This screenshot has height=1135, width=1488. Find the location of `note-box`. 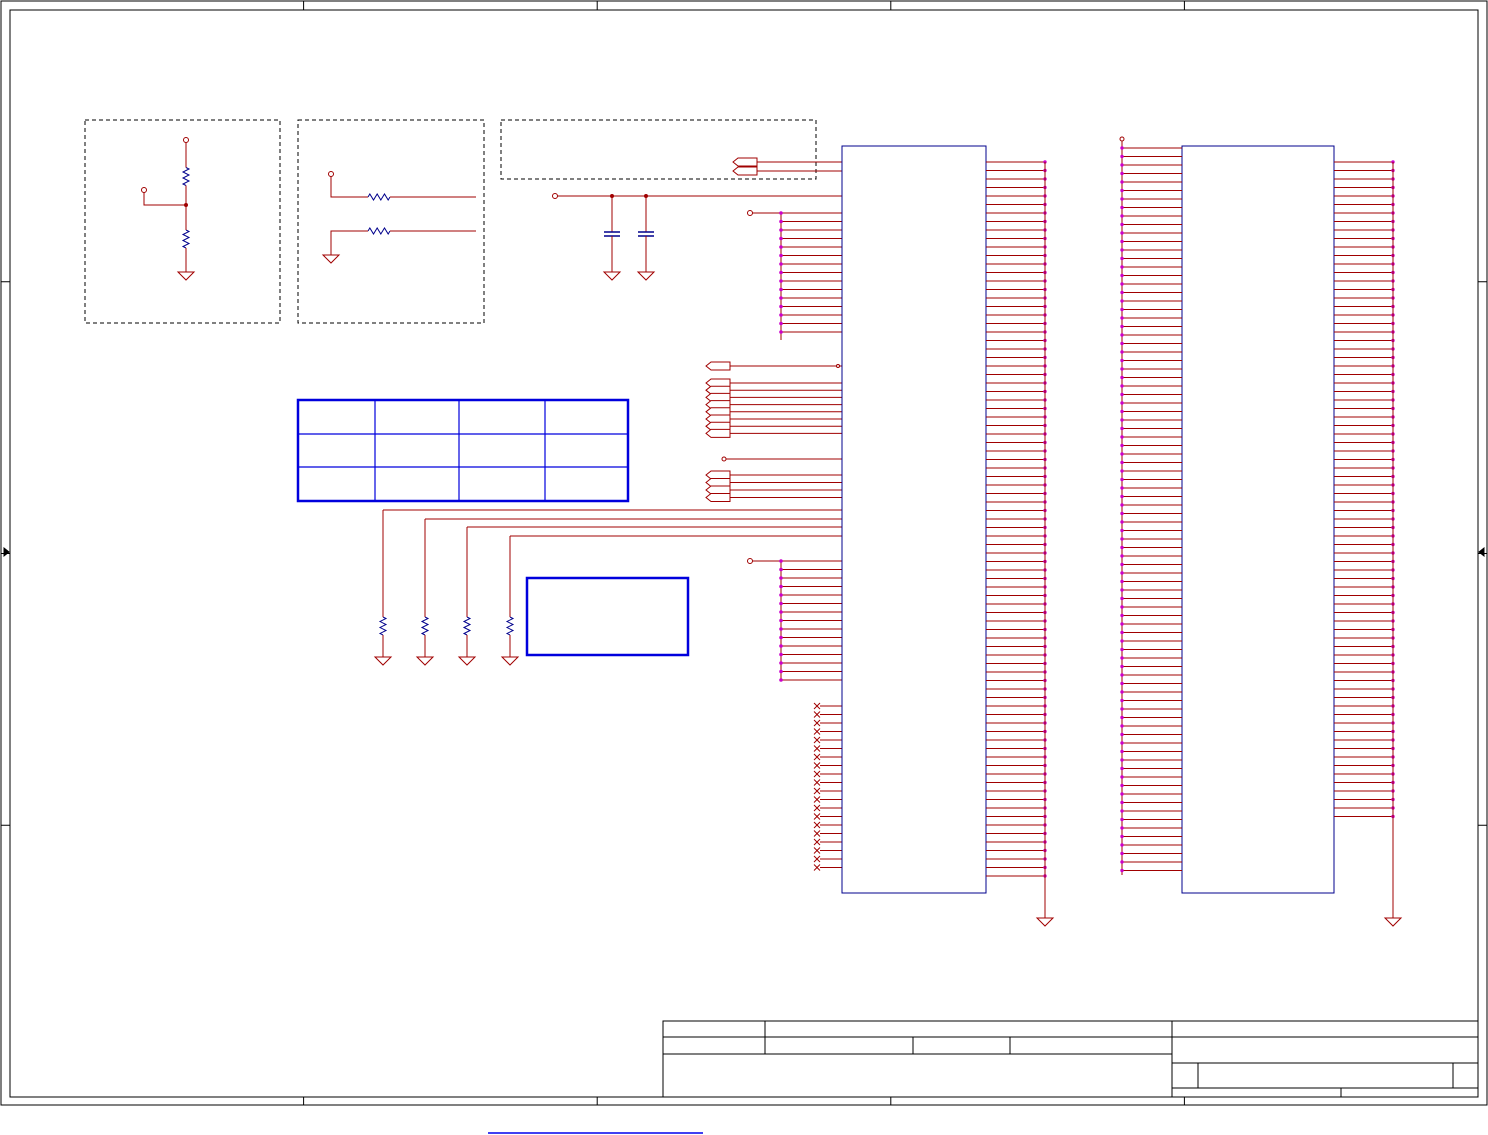

note-box is located at coordinates (658, 149).